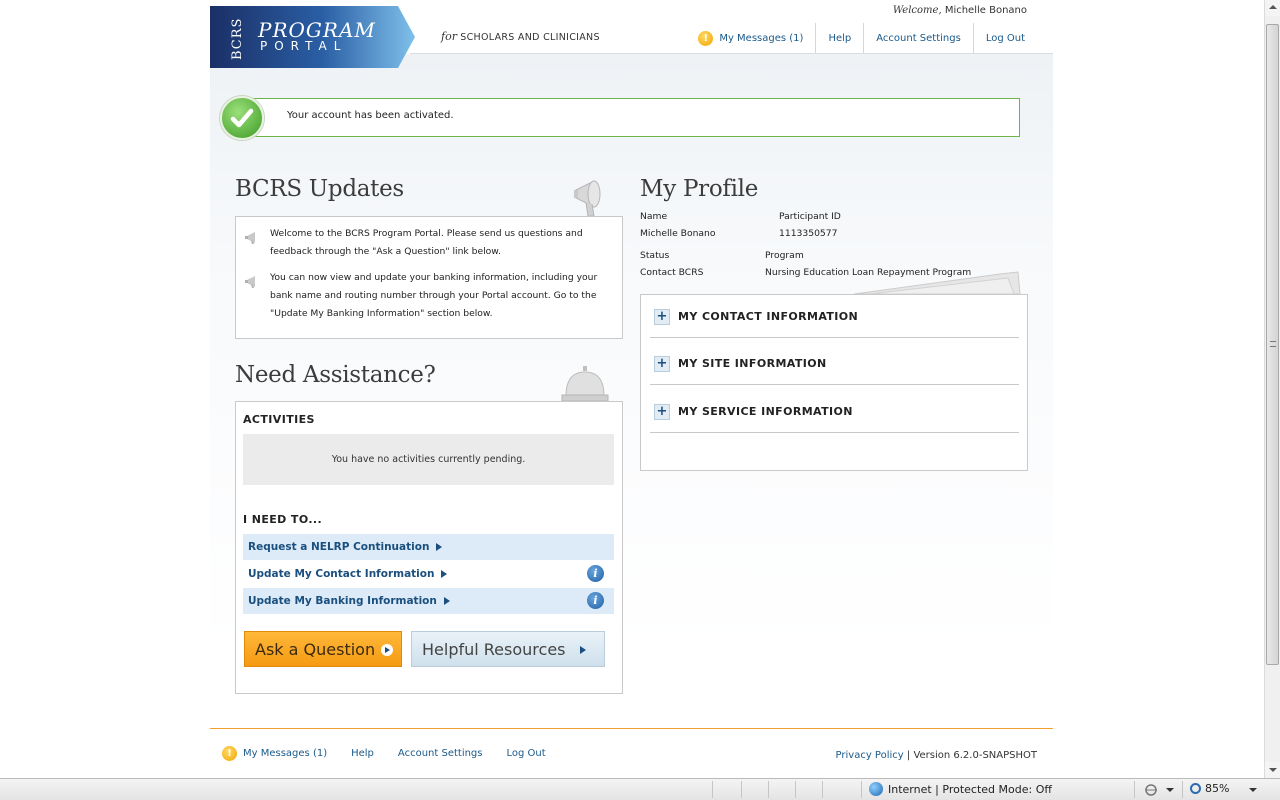  Describe the element at coordinates (585, 384) in the screenshot. I see `service-bell-icon` at that location.